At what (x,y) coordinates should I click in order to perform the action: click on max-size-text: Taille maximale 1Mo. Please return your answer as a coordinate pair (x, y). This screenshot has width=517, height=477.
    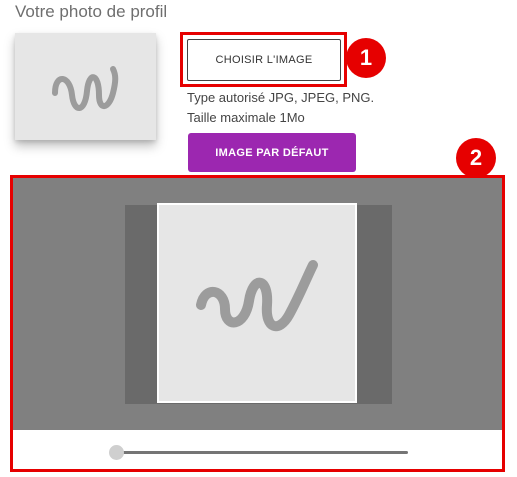
    Looking at the image, I should click on (246, 117).